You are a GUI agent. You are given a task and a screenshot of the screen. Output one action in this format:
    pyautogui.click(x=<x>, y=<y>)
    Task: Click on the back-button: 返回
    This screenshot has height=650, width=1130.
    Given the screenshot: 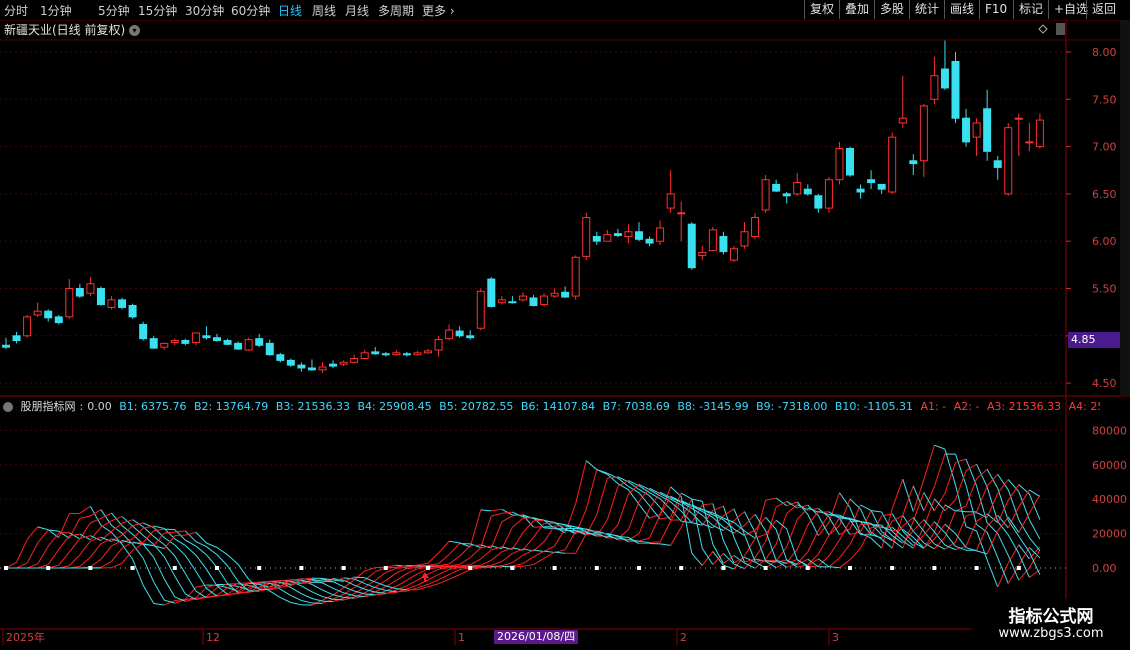 What is the action you would take?
    pyautogui.click(x=1103, y=9)
    